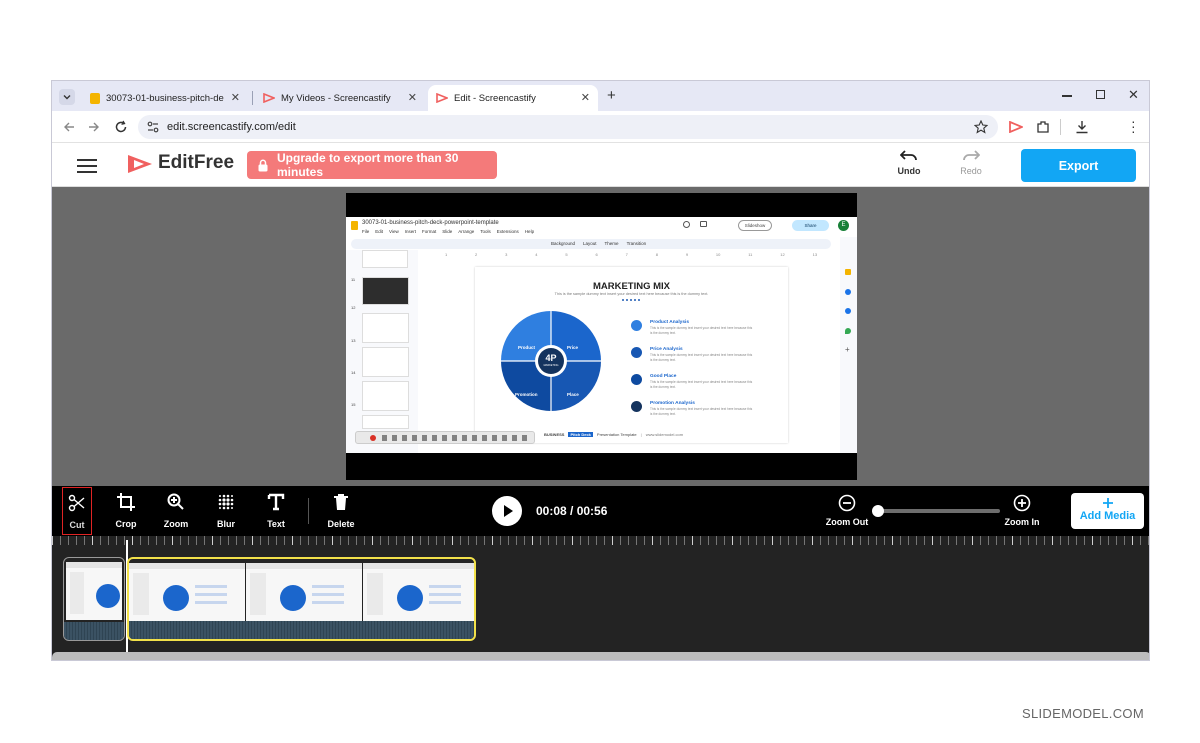 This screenshot has width=1200, height=743. I want to click on menu-item: Edit, so click(379, 231).